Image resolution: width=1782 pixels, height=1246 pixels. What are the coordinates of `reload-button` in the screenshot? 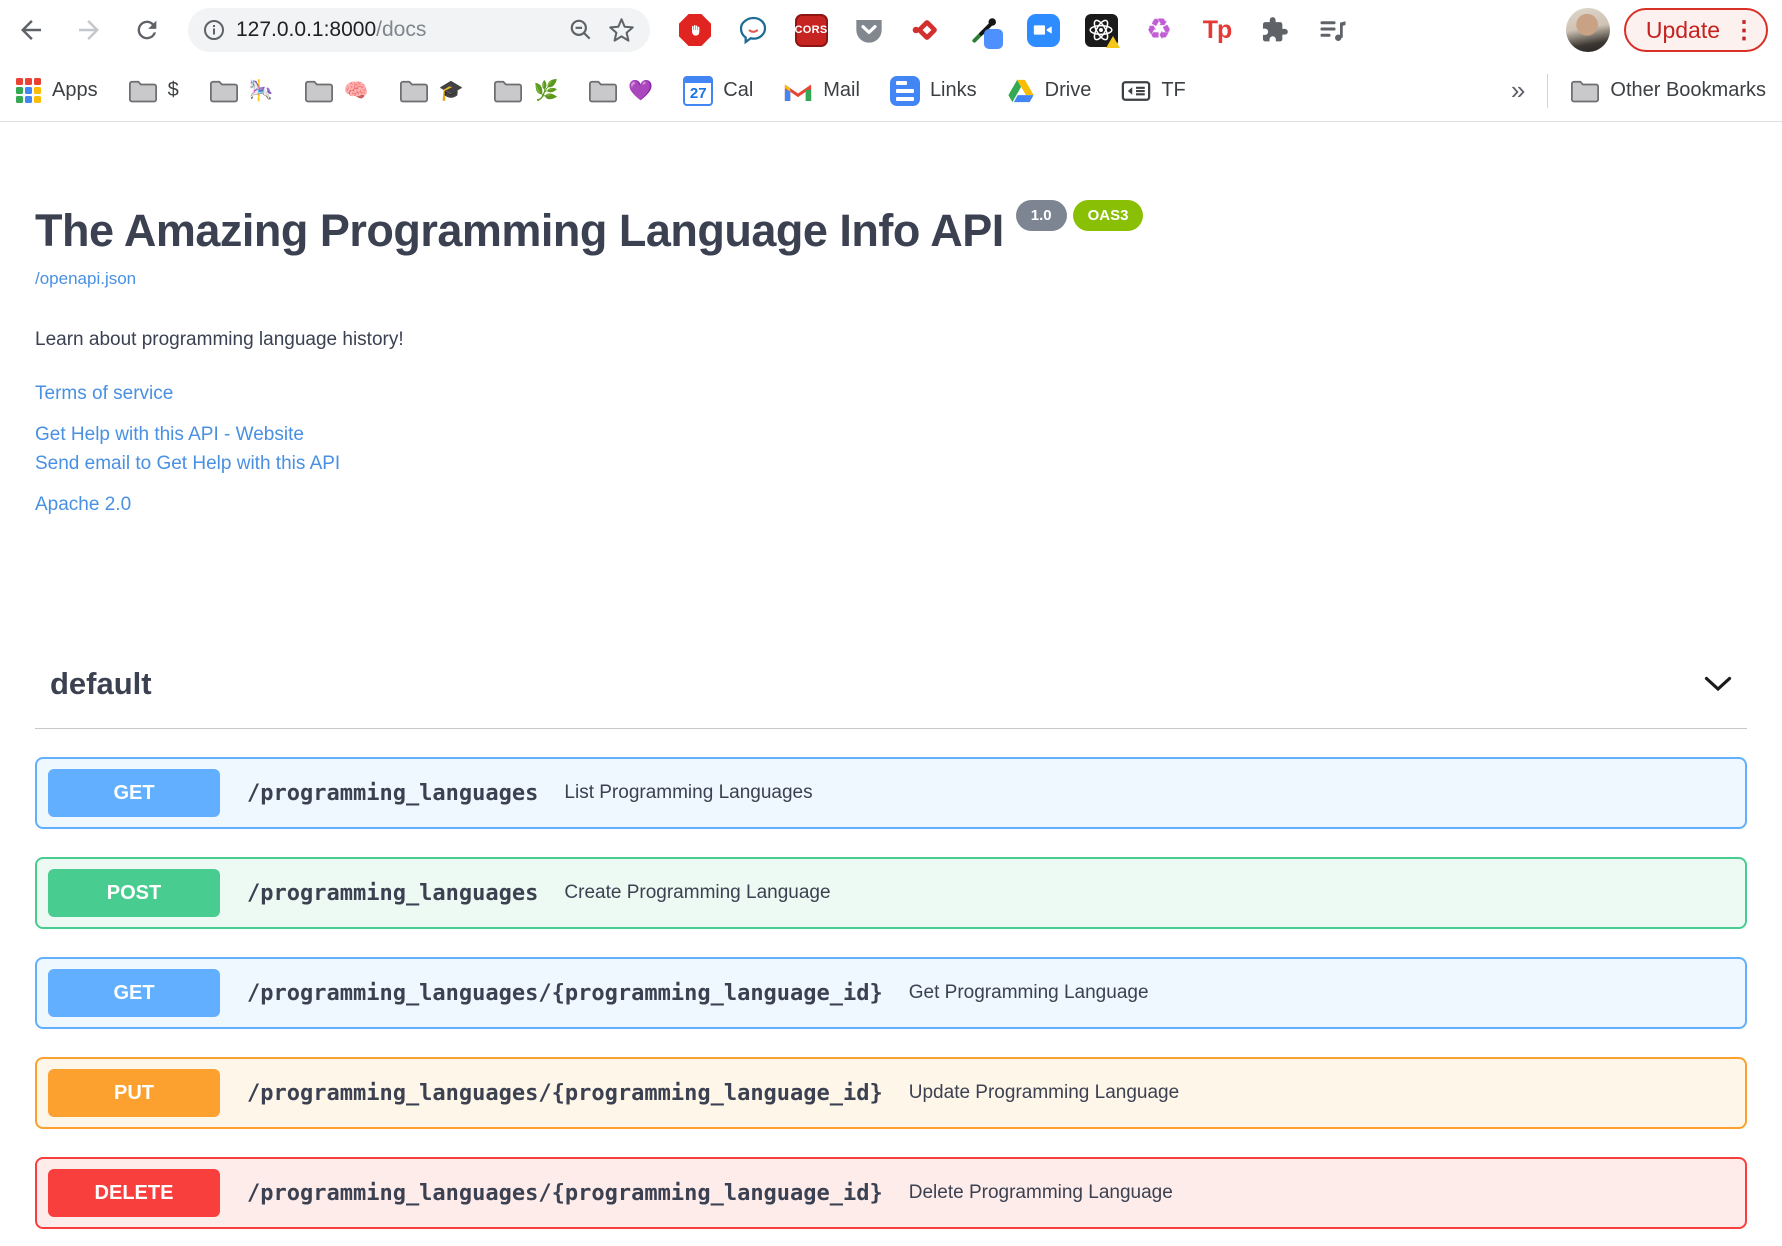 It's located at (147, 30).